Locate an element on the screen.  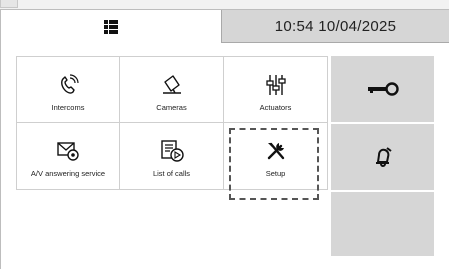
top-strip is located at coordinates (224, 4).